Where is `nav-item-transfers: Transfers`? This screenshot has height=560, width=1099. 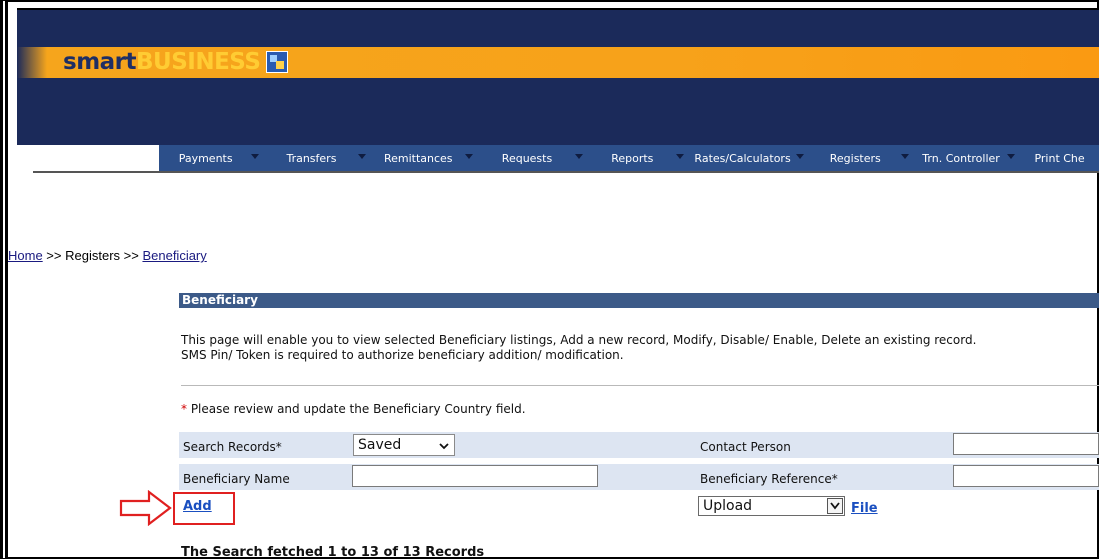 nav-item-transfers: Transfers is located at coordinates (317, 159).